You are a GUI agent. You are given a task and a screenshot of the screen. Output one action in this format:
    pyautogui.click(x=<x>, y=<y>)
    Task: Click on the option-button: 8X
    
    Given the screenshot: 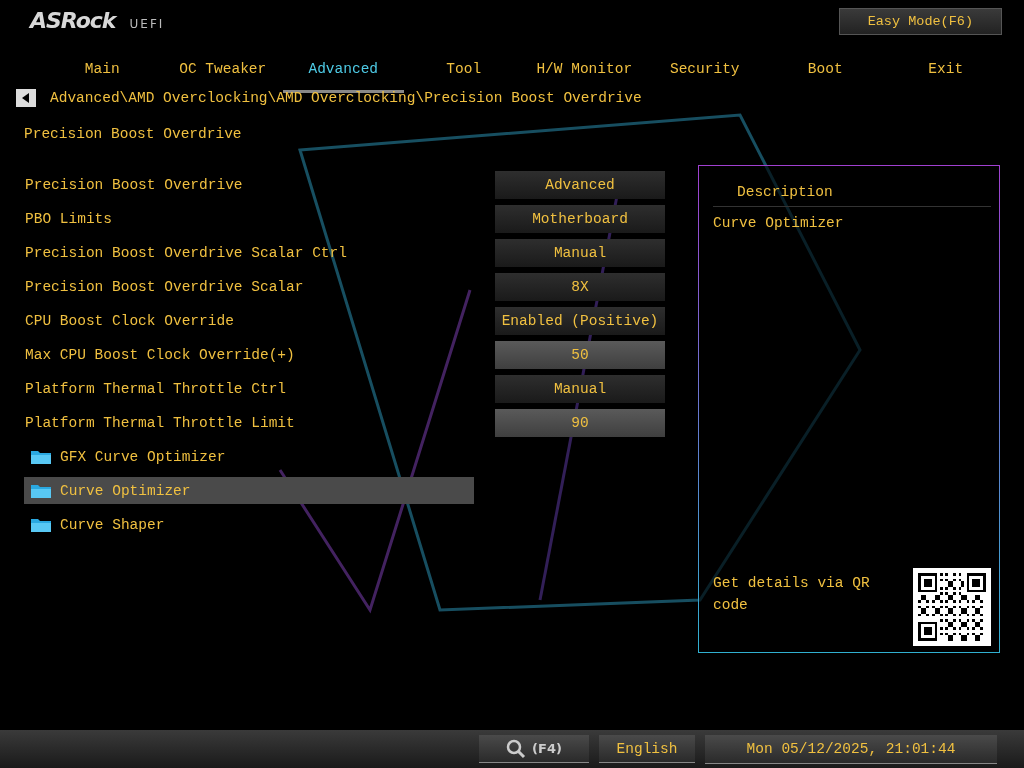 What is the action you would take?
    pyautogui.click(x=580, y=287)
    